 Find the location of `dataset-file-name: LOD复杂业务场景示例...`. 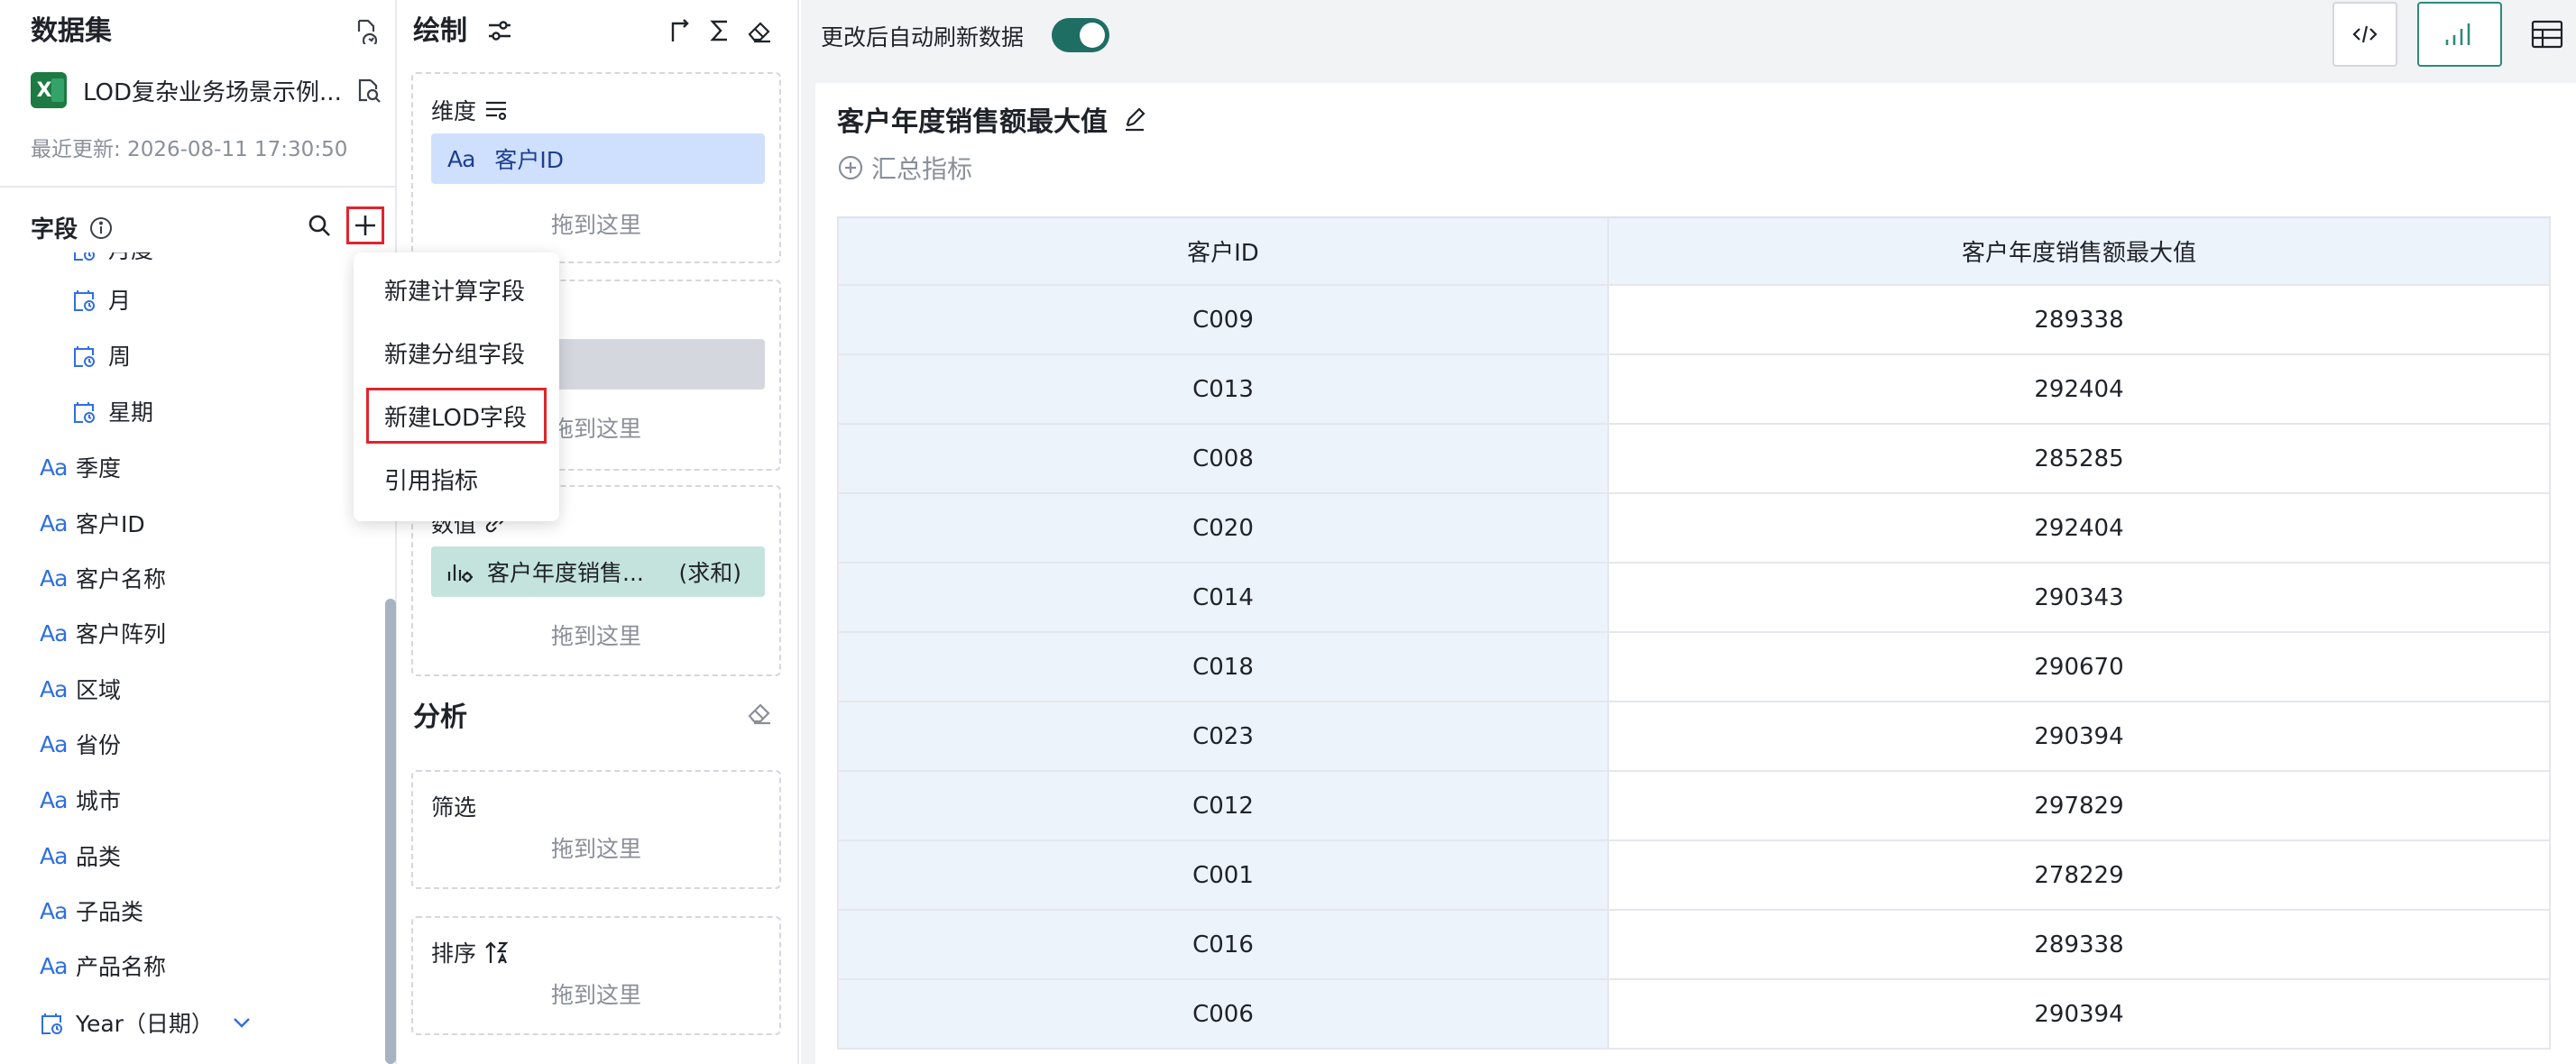

dataset-file-name: LOD复杂业务场景示例... is located at coordinates (212, 92).